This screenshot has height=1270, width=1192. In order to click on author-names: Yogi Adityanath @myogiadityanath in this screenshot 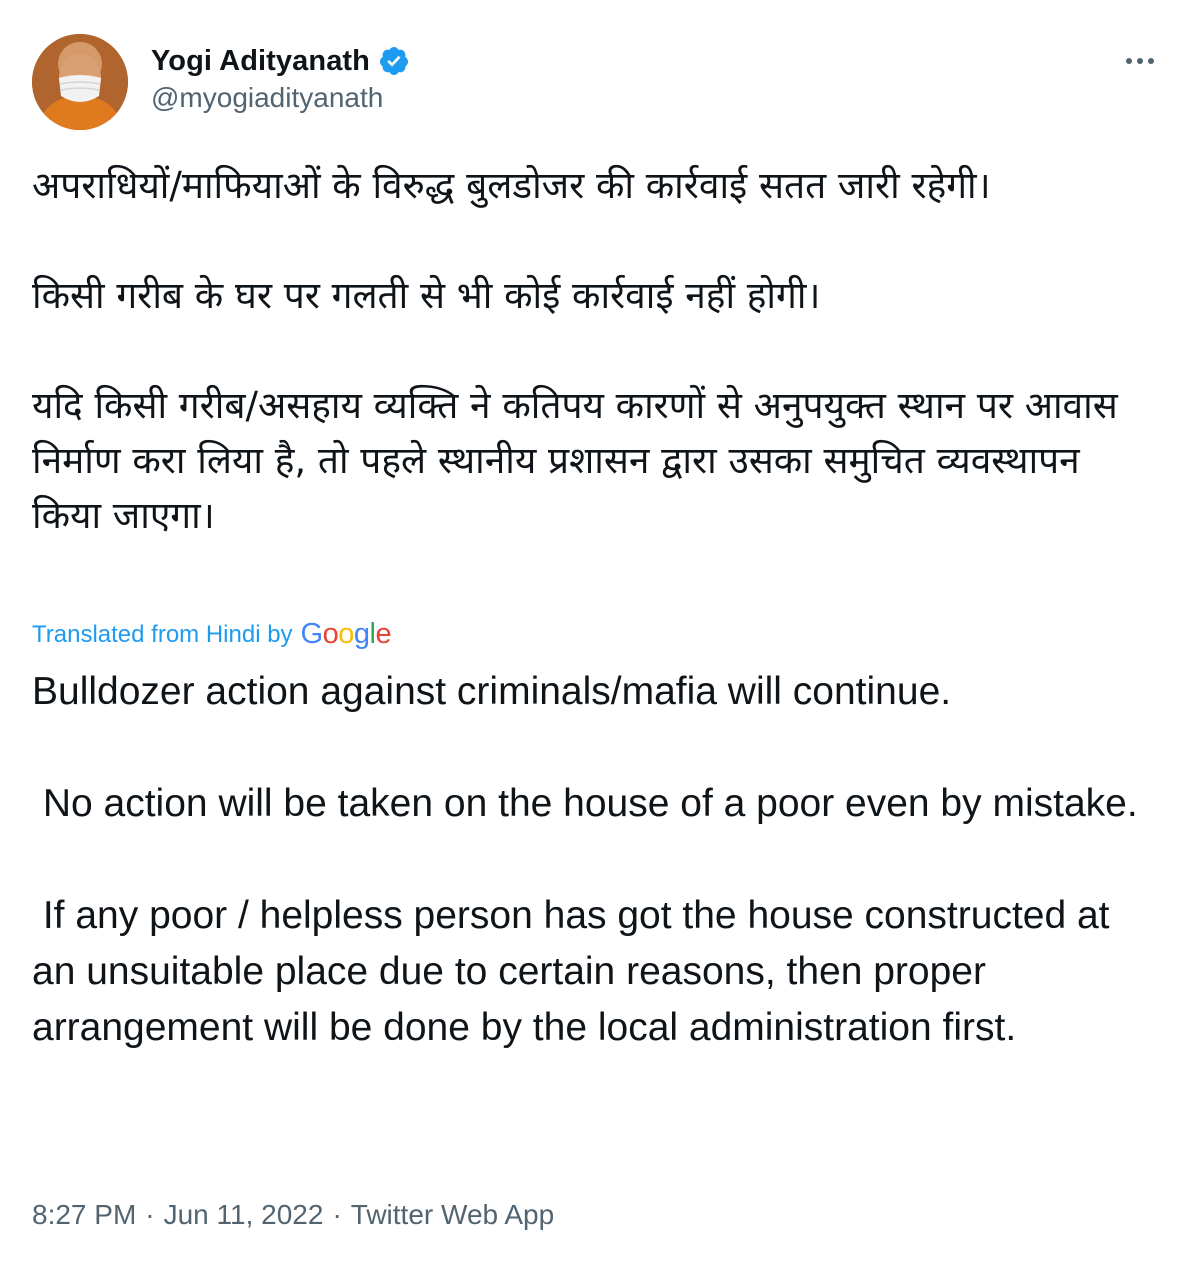, I will do `click(280, 78)`.